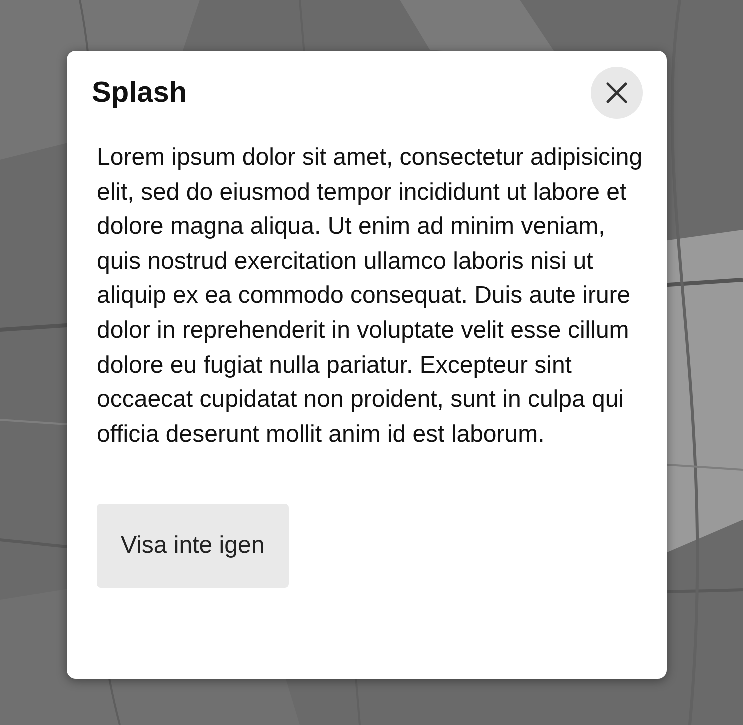 Image resolution: width=743 pixels, height=725 pixels. I want to click on dismiss-button: Visa inte igen, so click(193, 546).